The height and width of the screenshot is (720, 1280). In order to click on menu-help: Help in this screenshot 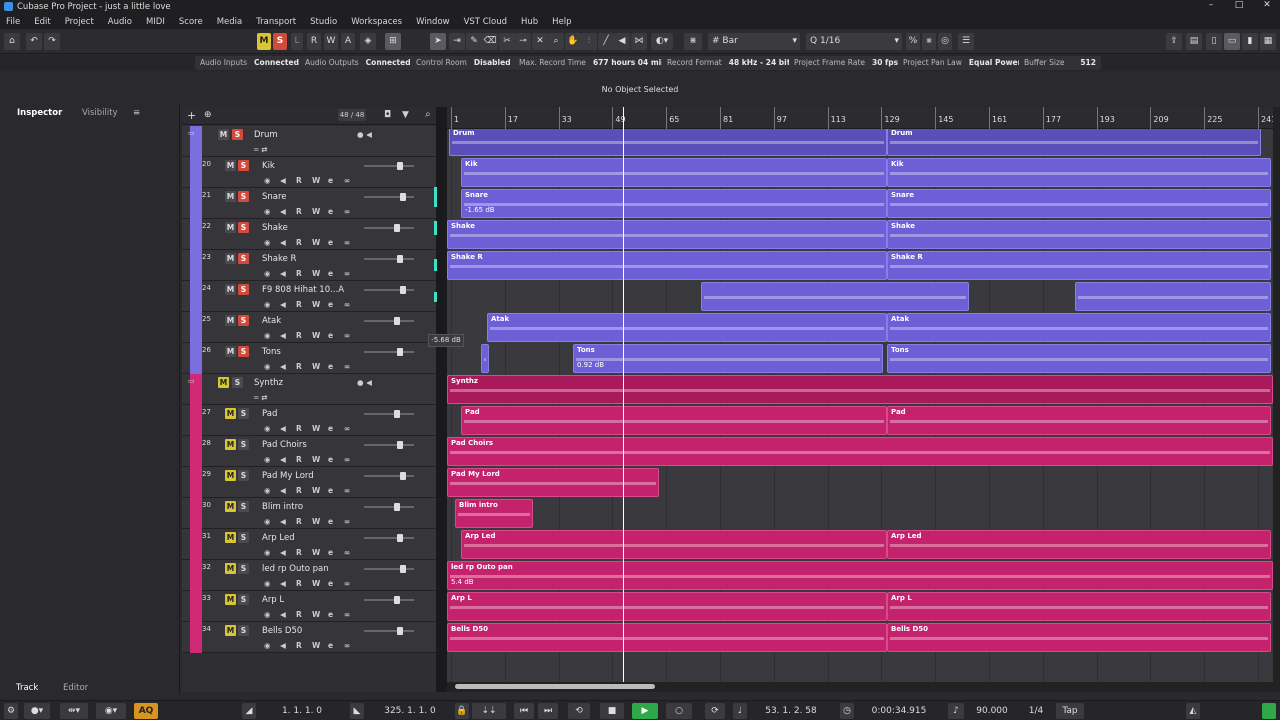, I will do `click(561, 22)`.